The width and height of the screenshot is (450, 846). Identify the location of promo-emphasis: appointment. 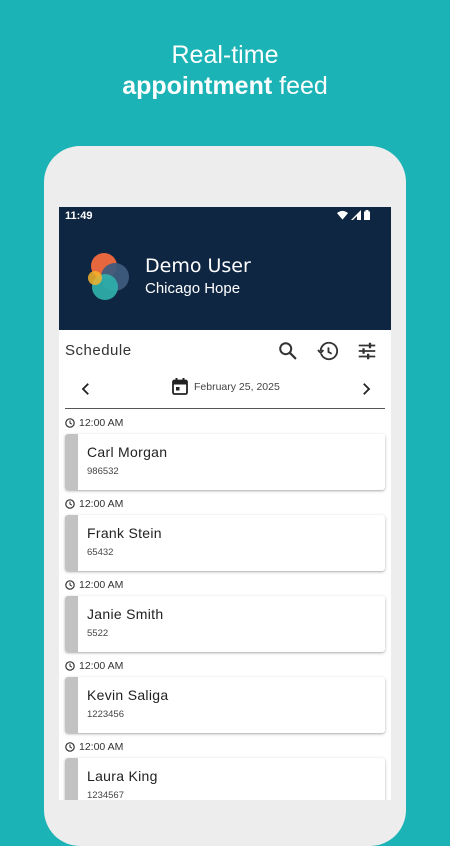
(197, 86).